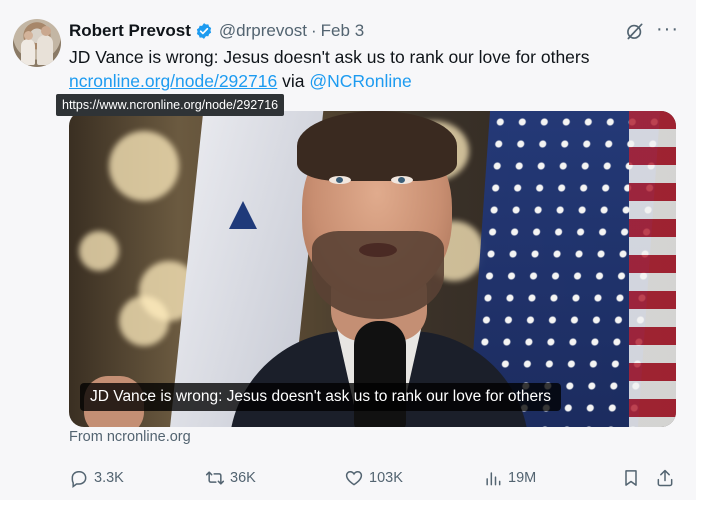 This screenshot has height=512, width=702. Describe the element at coordinates (386, 478) in the screenshot. I see `like-count: 103K` at that location.